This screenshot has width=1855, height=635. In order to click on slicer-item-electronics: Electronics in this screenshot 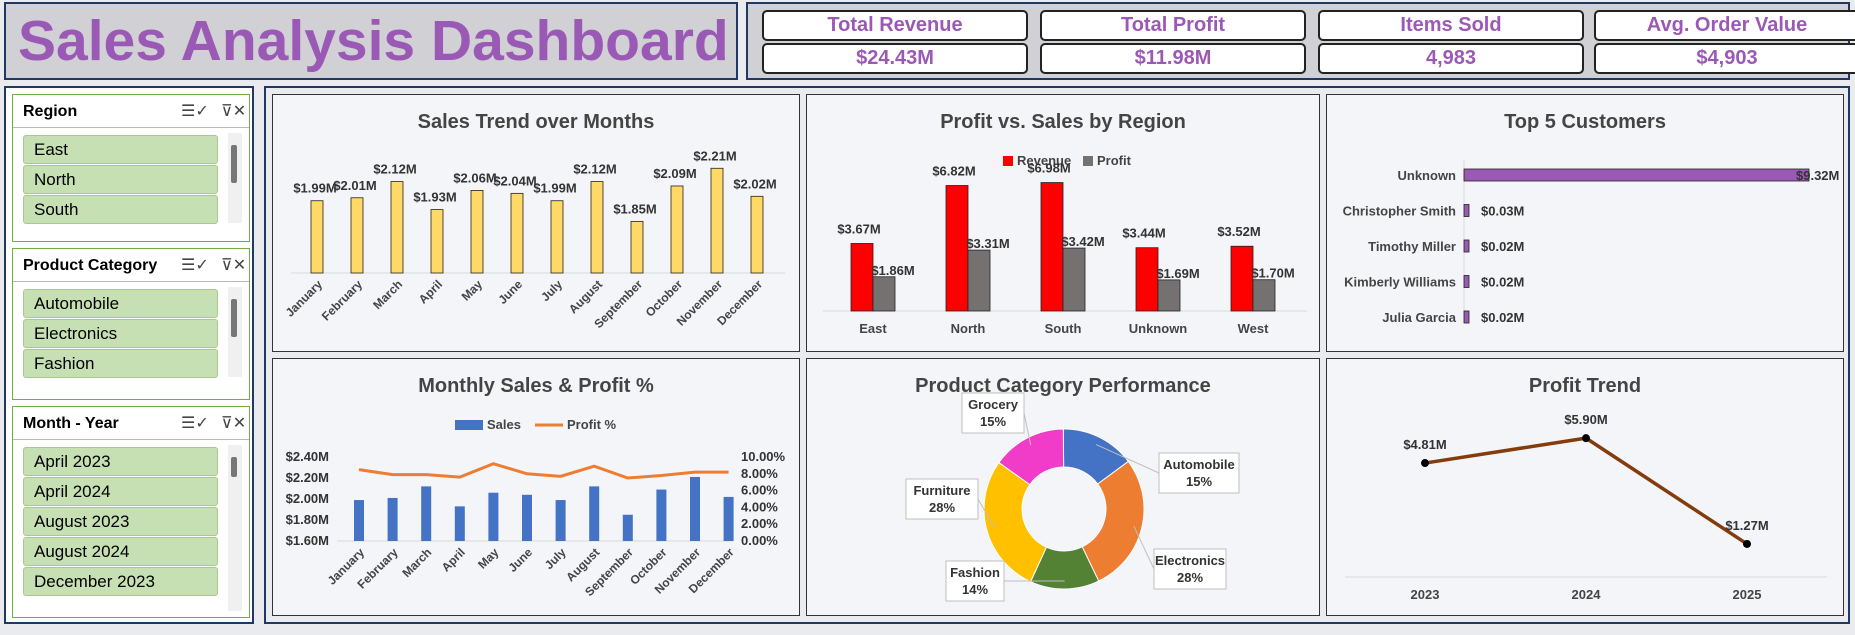, I will do `click(120, 333)`.